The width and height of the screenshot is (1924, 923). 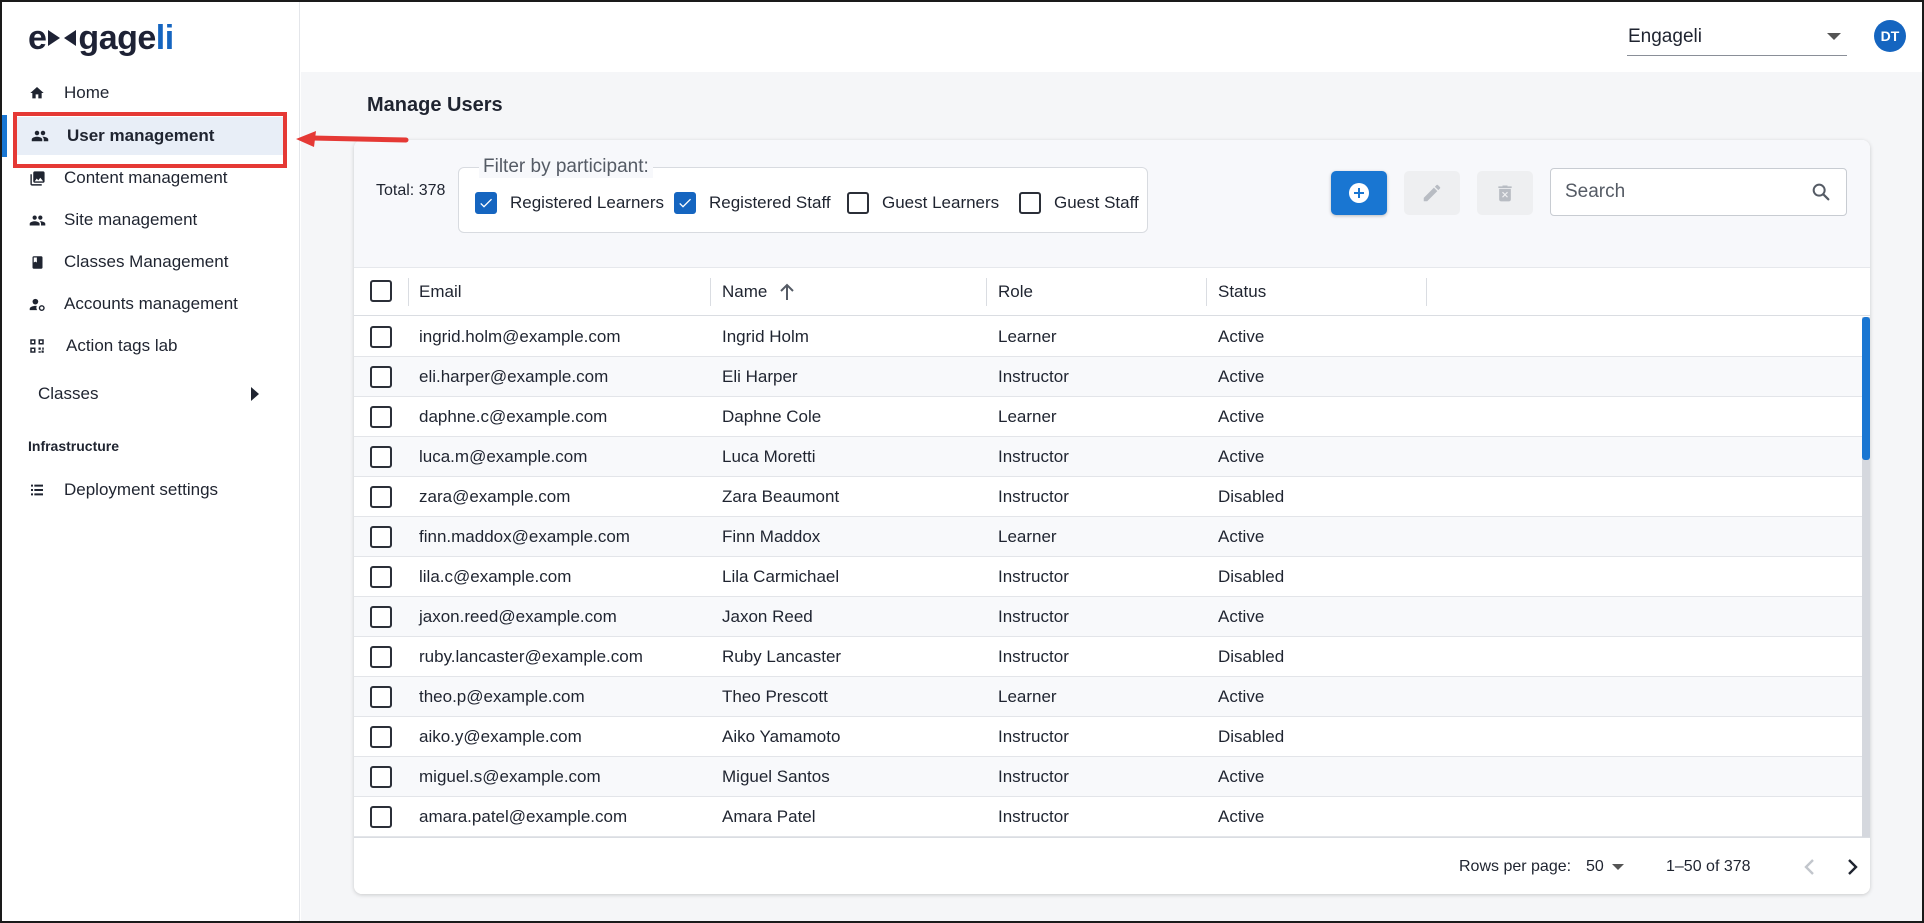 I want to click on add-user-button, so click(x=1359, y=193).